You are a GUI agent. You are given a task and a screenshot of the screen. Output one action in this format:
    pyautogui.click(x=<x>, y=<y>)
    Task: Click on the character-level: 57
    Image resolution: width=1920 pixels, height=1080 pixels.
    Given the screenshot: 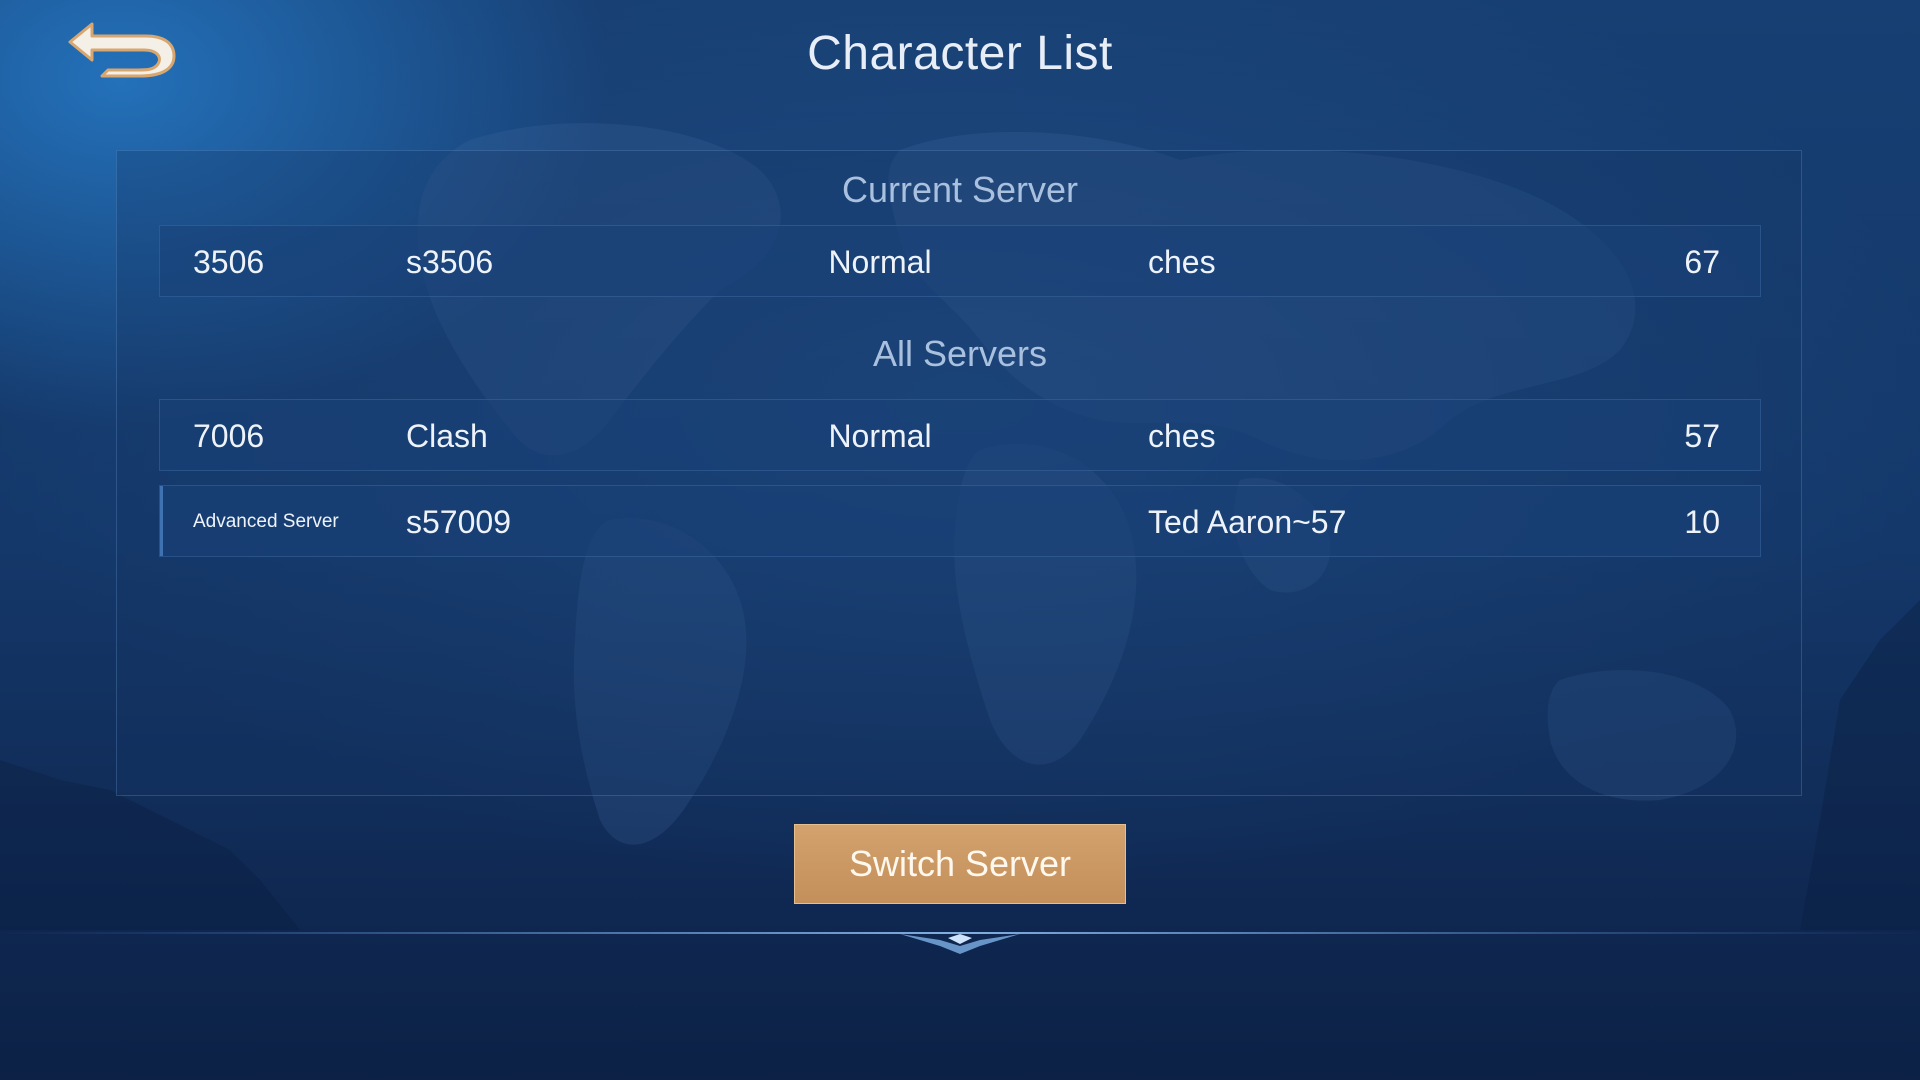 What is the action you would take?
    pyautogui.click(x=1702, y=436)
    